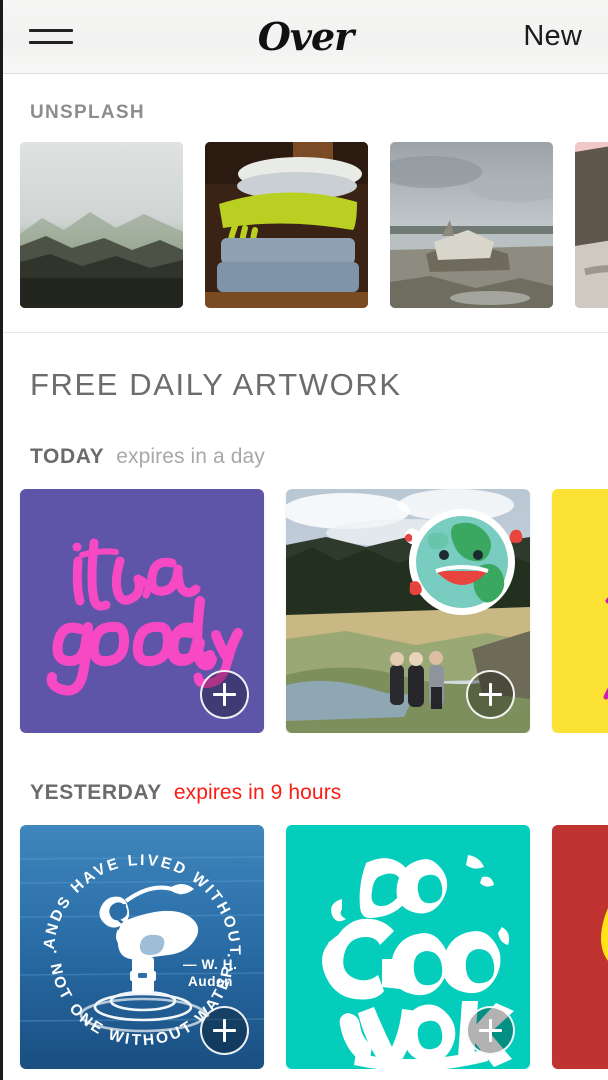 The height and width of the screenshot is (1080, 608). I want to click on artwork-group-header-yesterday: YESTERDAY expires in 9 hours, so click(305, 793).